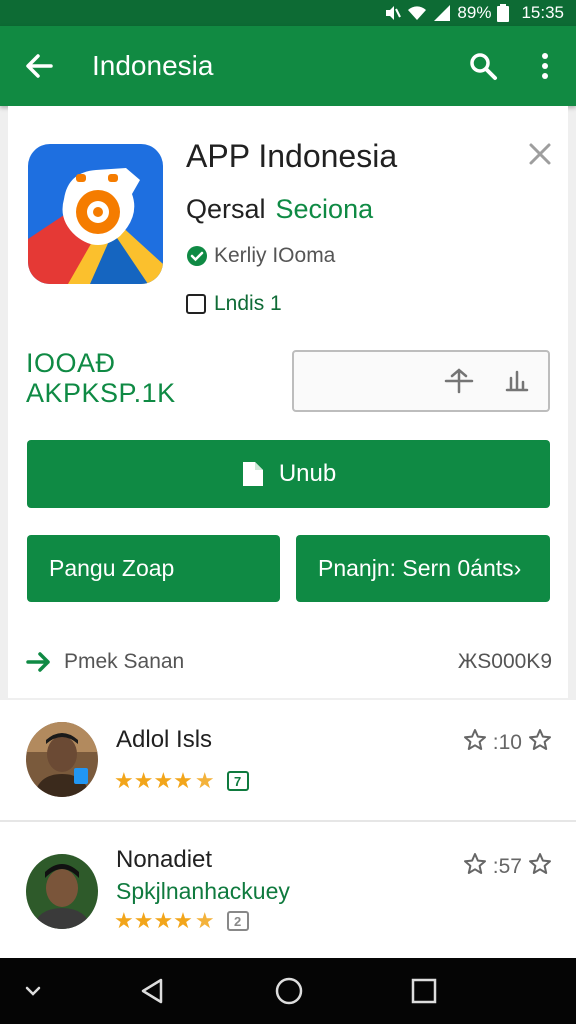 The image size is (576, 1024). What do you see at coordinates (197, 256) in the screenshot?
I see `check-circle-icon` at bounding box center [197, 256].